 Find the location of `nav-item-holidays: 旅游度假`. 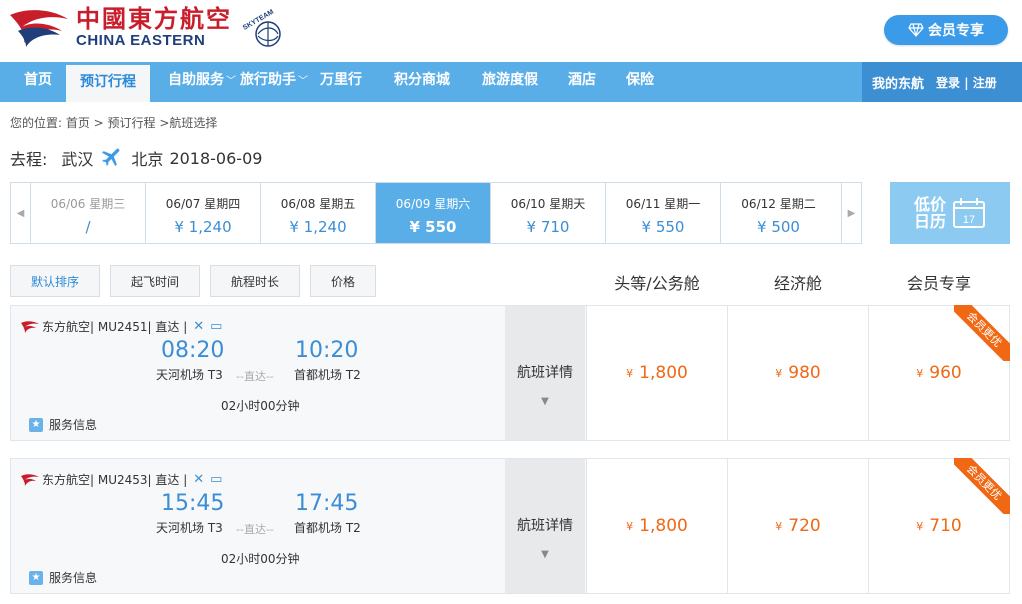

nav-item-holidays: 旅游度假 is located at coordinates (508, 82).